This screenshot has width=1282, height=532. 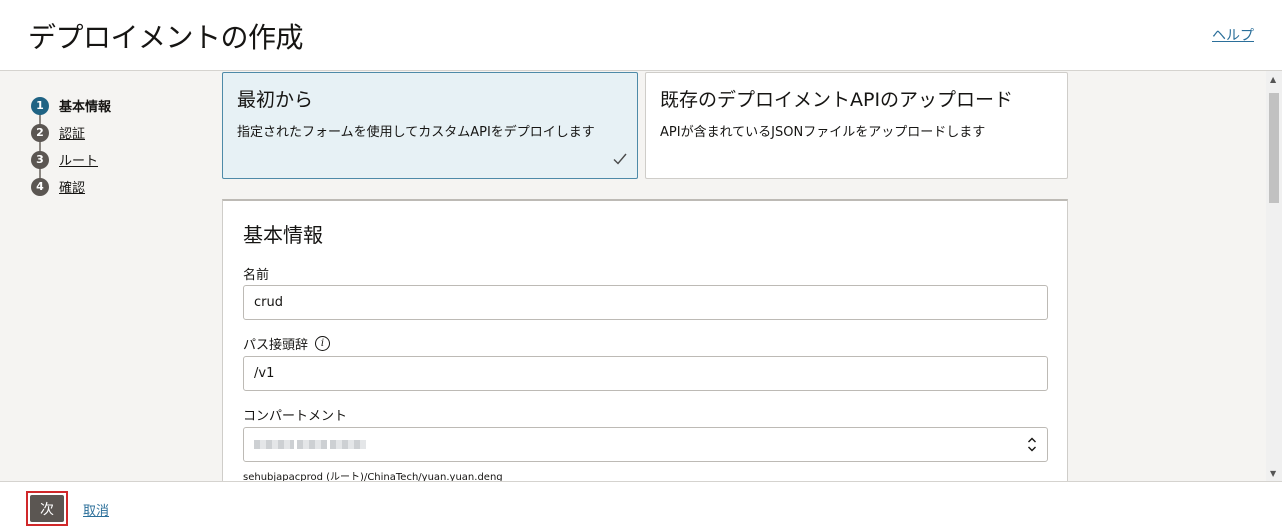 I want to click on footer-bar: 次 取消, so click(x=641, y=506).